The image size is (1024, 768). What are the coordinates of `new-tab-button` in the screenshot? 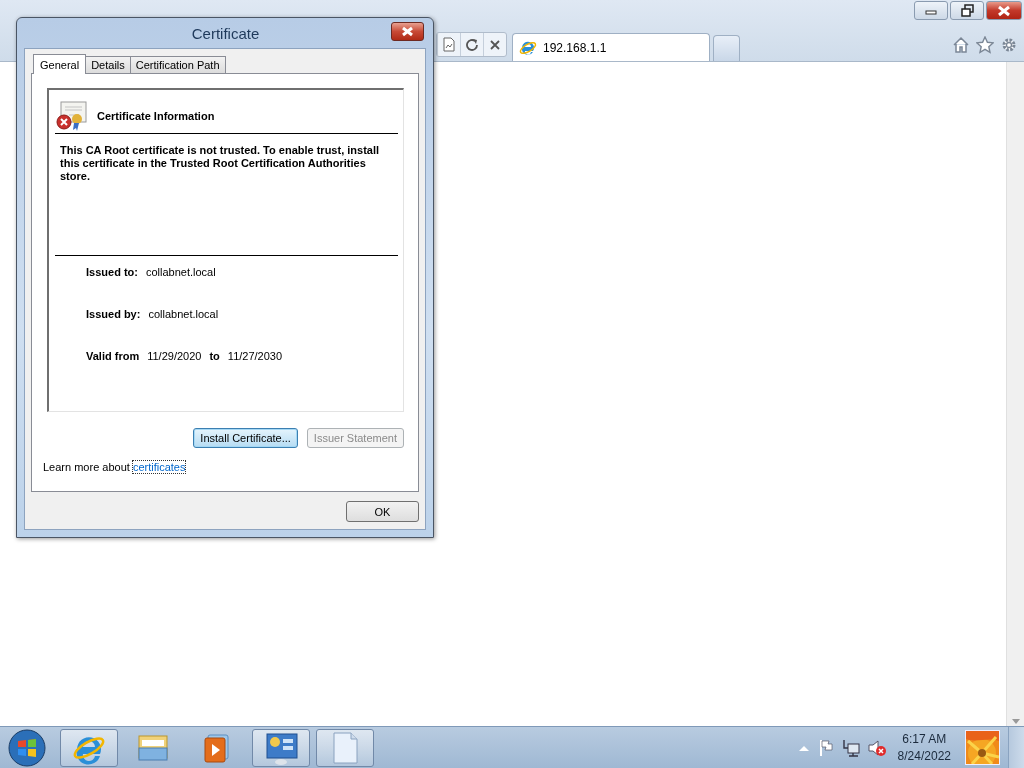 It's located at (726, 48).